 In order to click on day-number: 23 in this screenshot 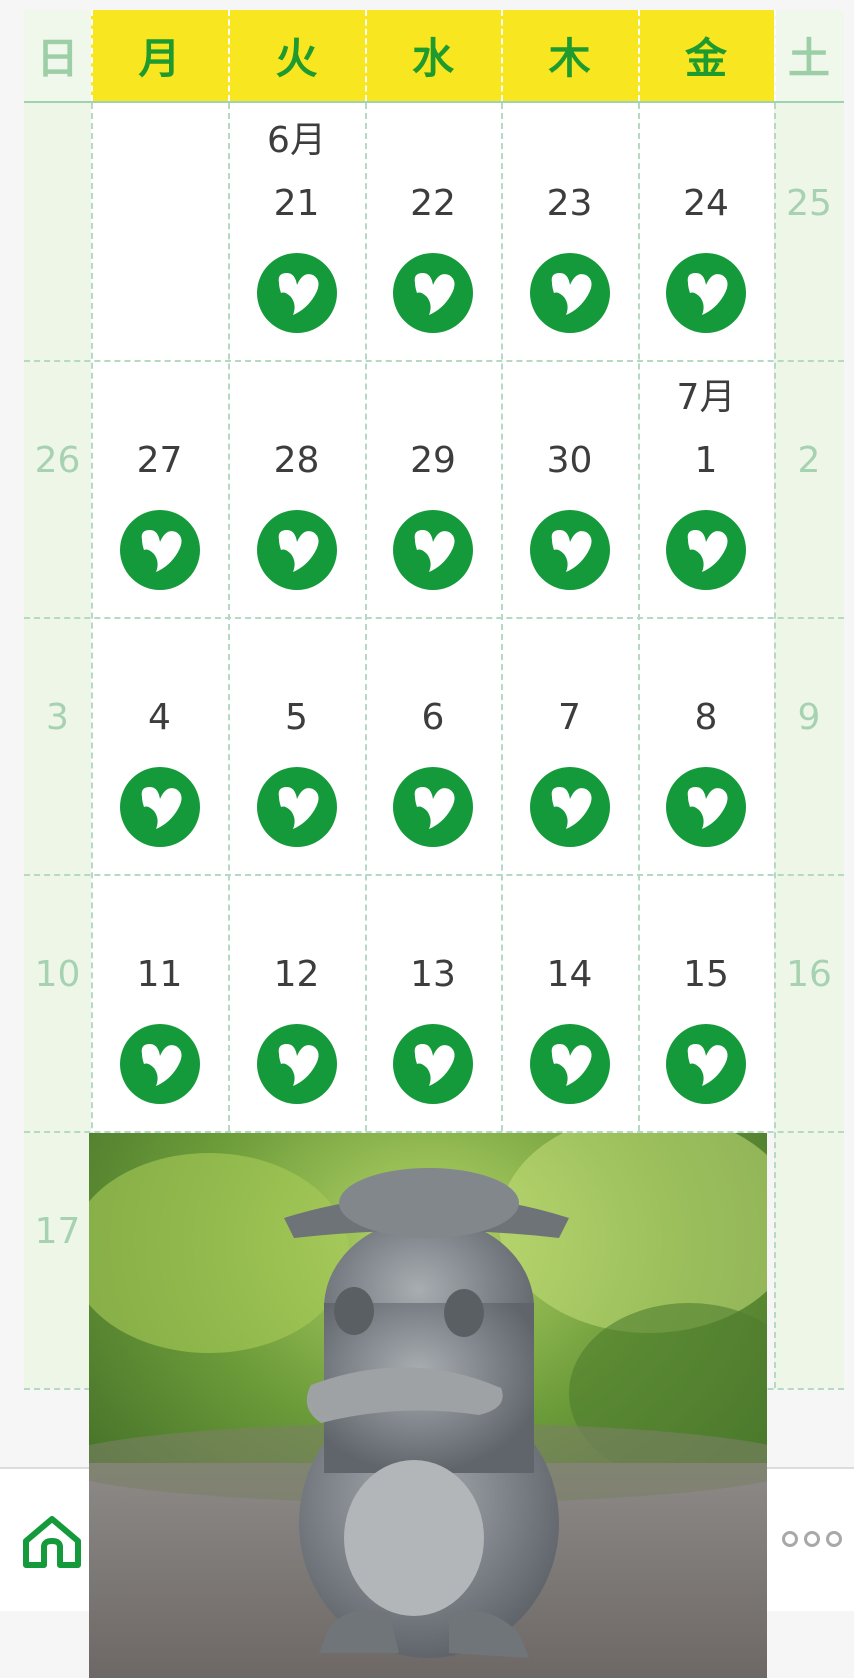, I will do `click(569, 203)`.